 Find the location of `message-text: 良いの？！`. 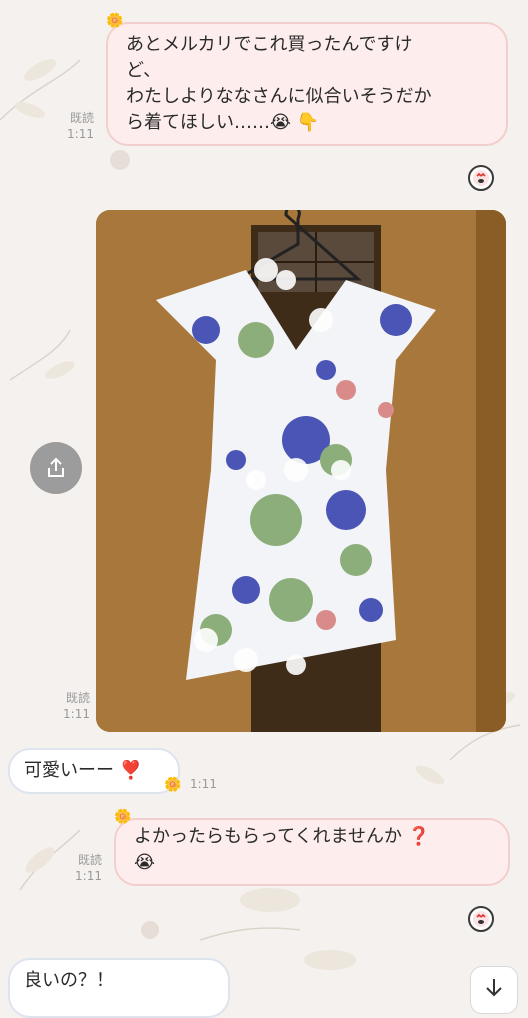

message-text: 良いの？！ is located at coordinates (69, 980).